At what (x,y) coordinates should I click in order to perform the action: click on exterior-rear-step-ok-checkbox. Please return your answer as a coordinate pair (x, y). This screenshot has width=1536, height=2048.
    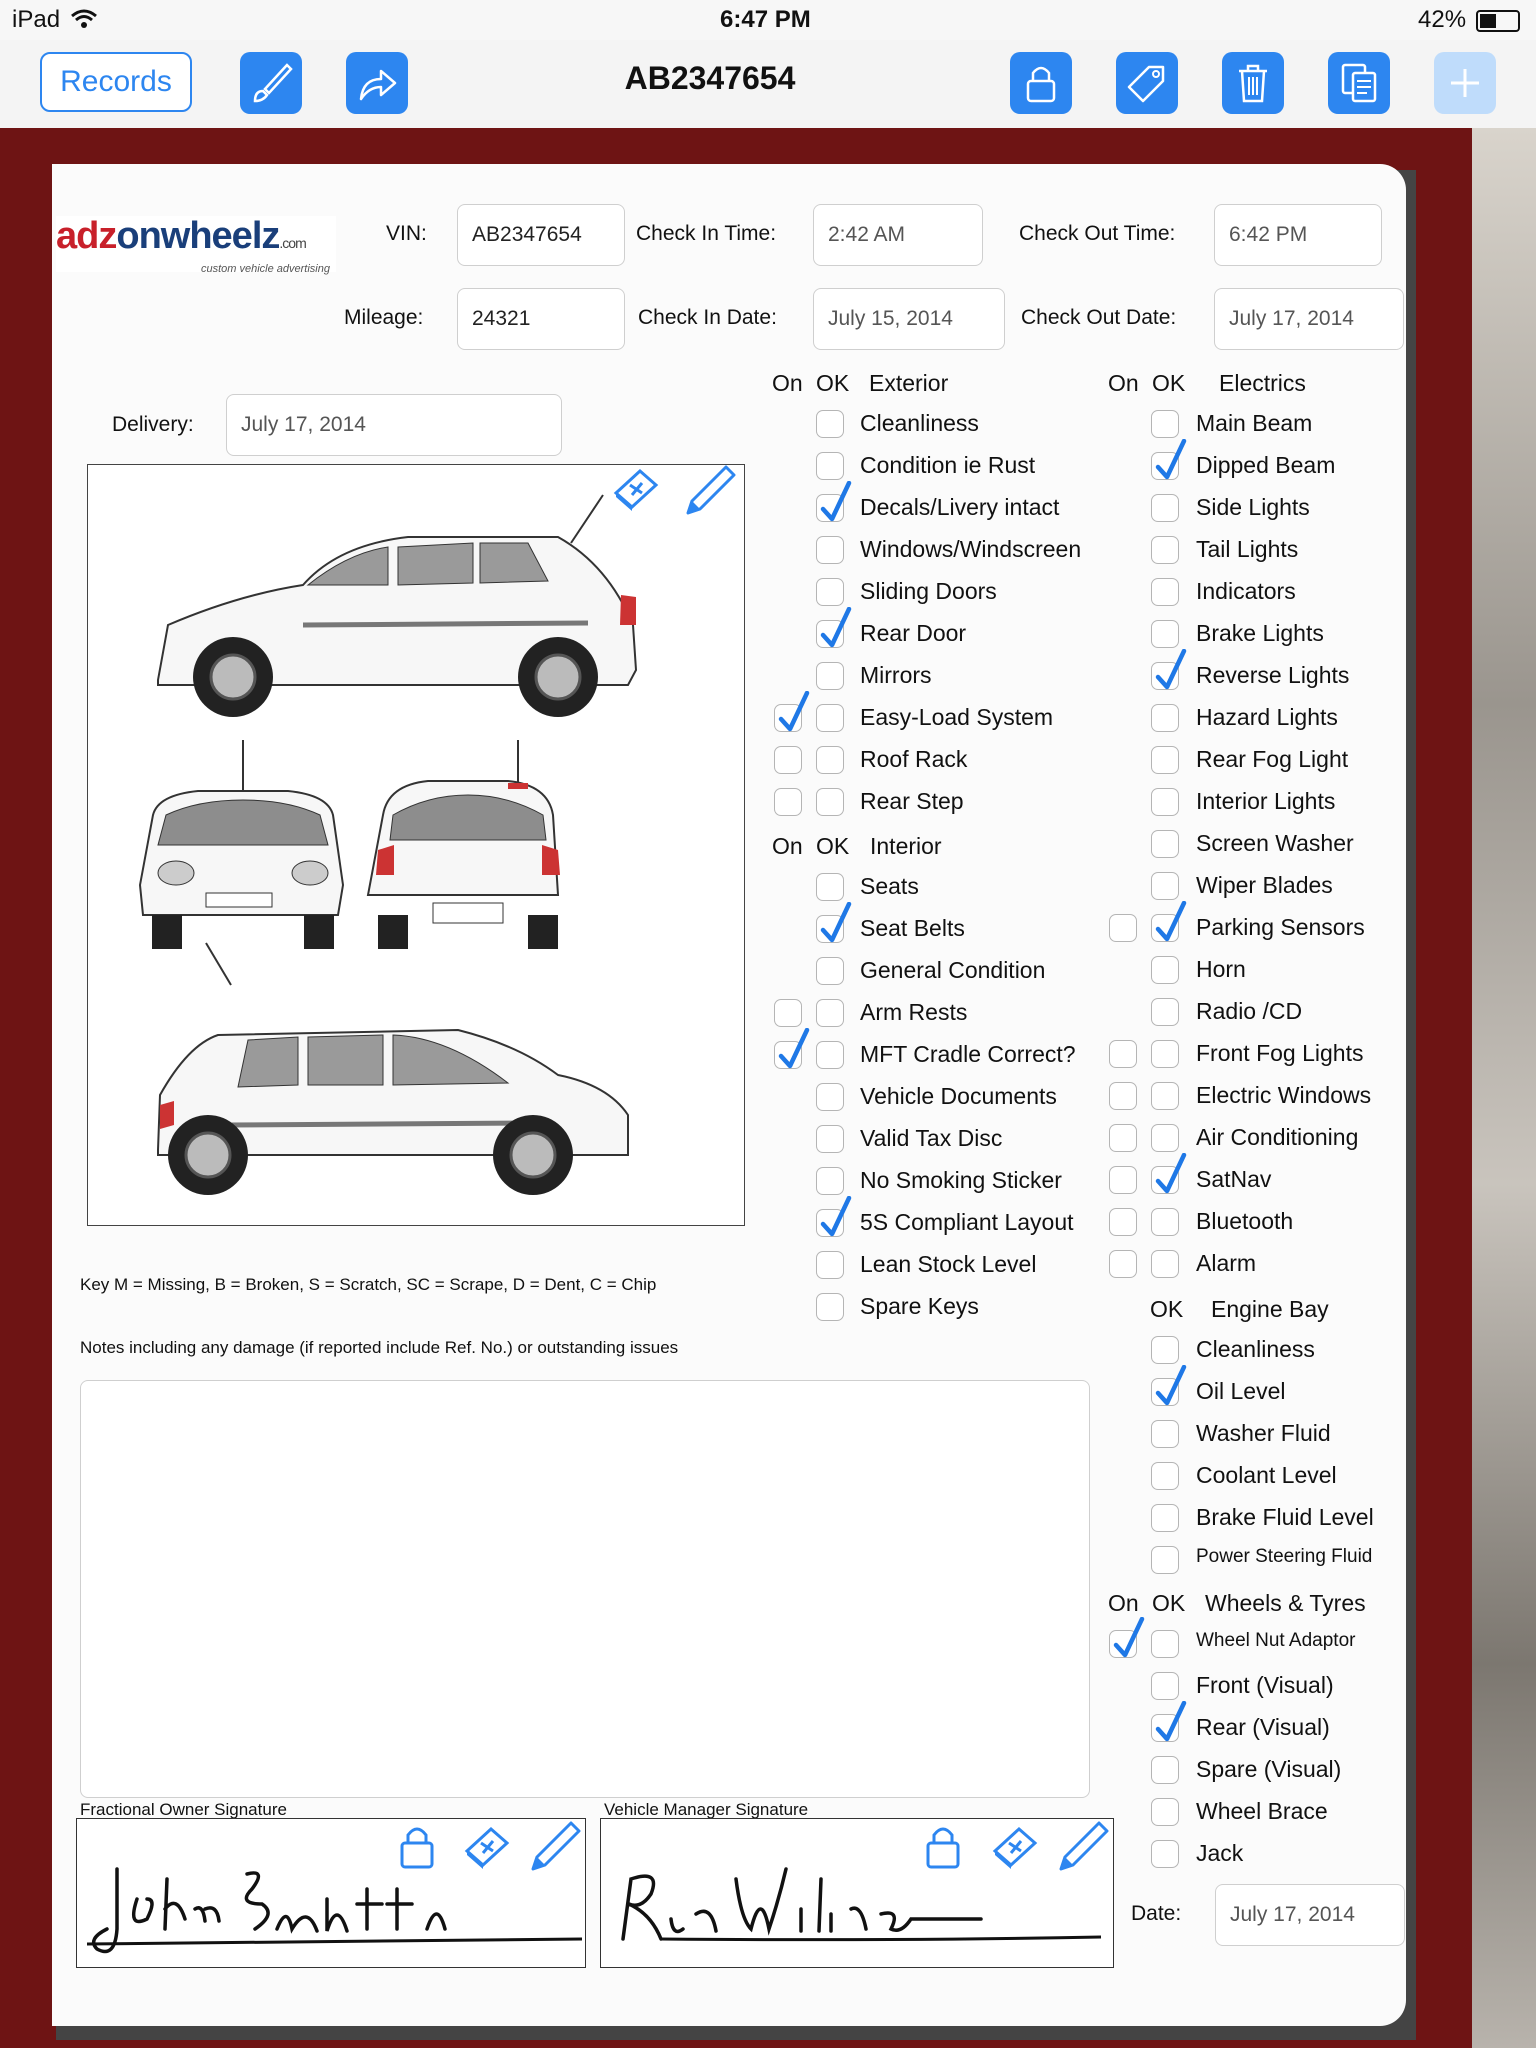
    Looking at the image, I should click on (830, 802).